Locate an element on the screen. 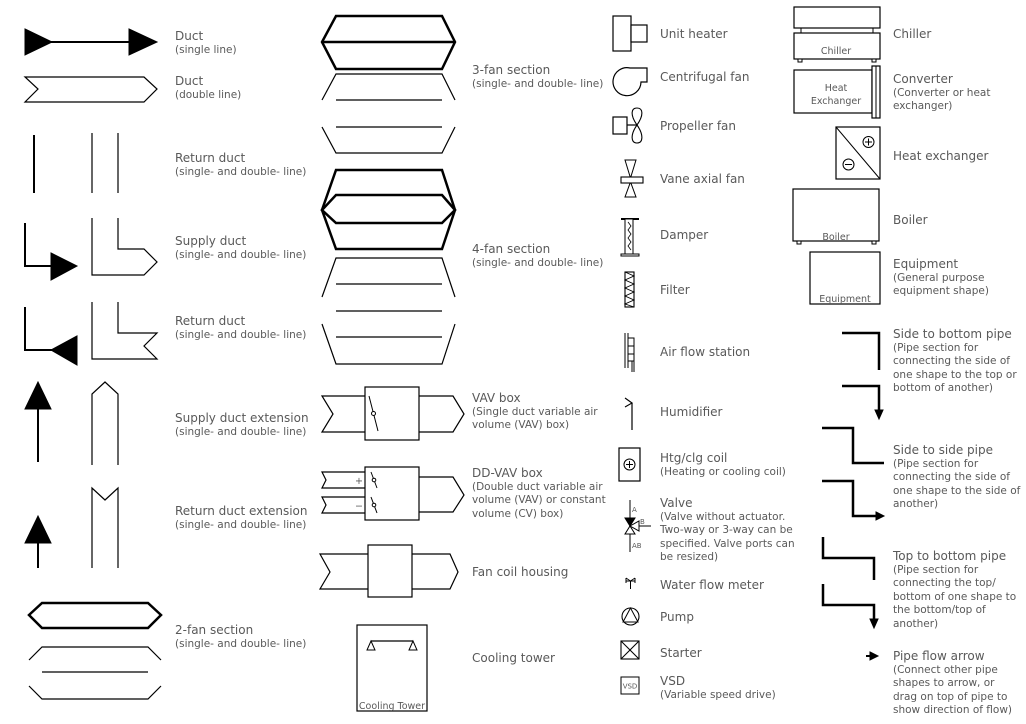 This screenshot has width=1026, height=724. filter-shape is located at coordinates (629, 289).